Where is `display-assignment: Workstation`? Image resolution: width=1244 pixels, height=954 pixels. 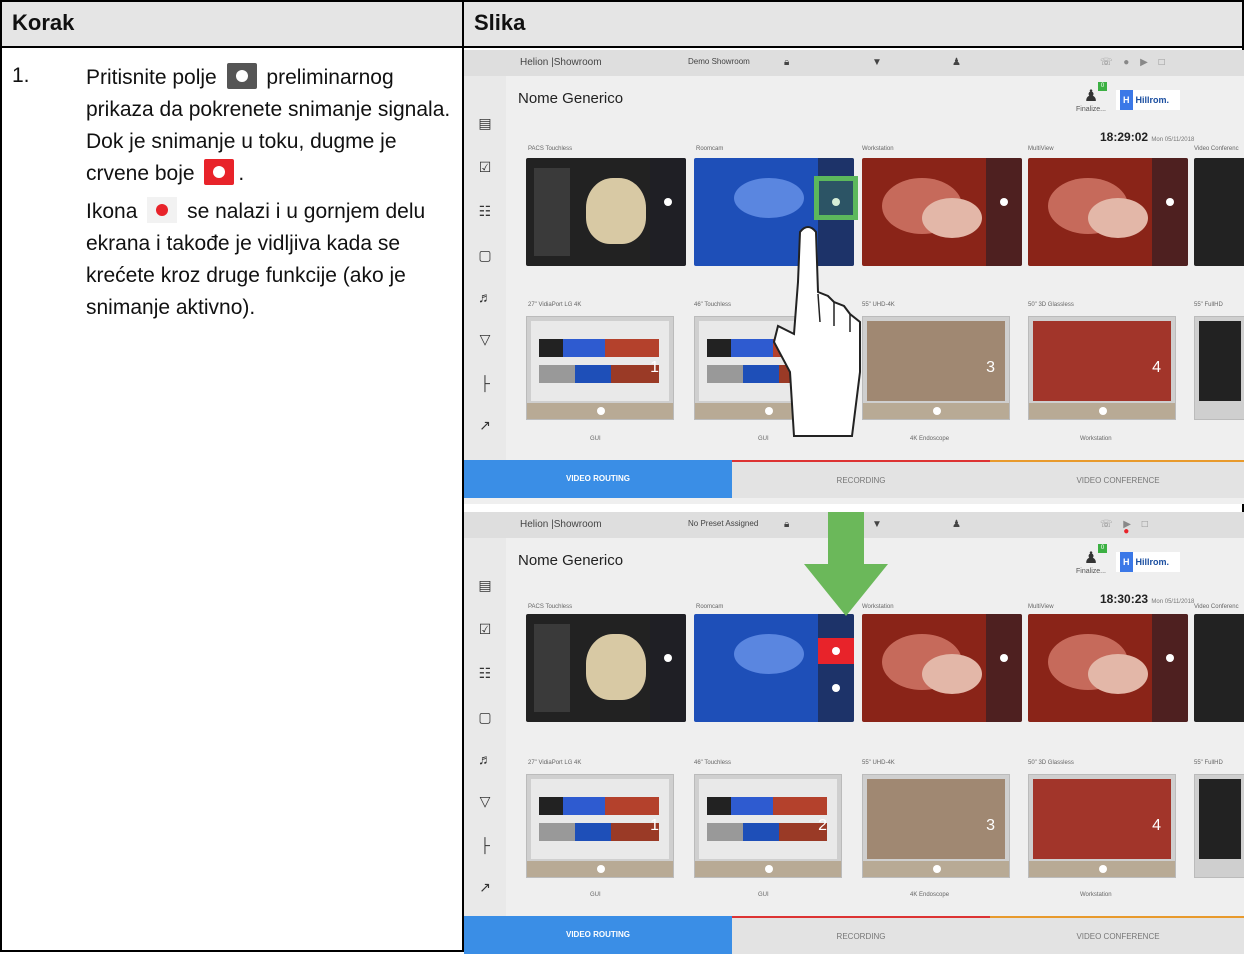
display-assignment: Workstation is located at coordinates (1096, 439).